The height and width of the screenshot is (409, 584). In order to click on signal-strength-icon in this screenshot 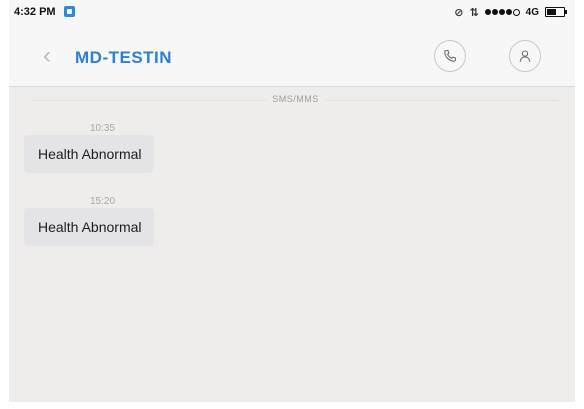, I will do `click(502, 12)`.